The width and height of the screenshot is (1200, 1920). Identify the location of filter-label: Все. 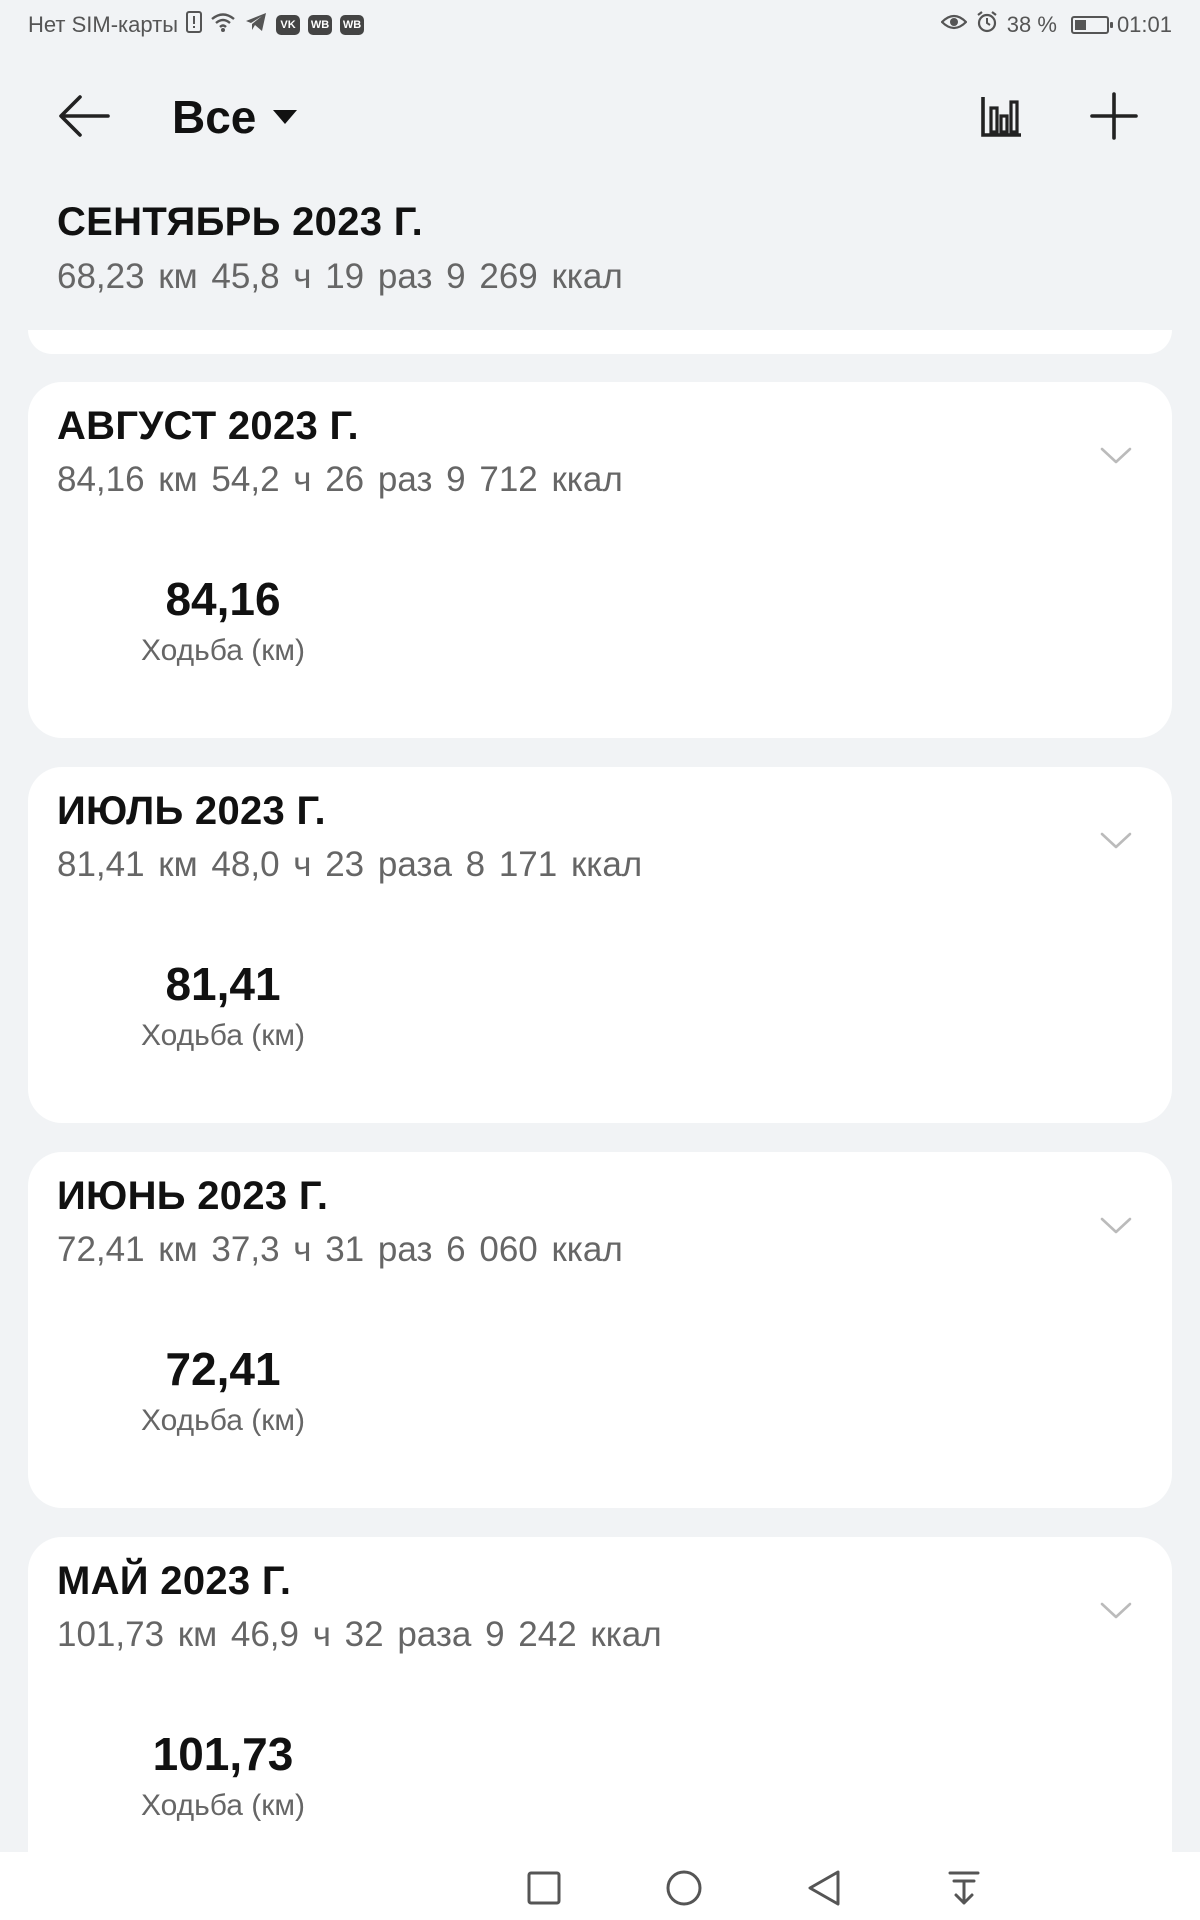
(214, 117).